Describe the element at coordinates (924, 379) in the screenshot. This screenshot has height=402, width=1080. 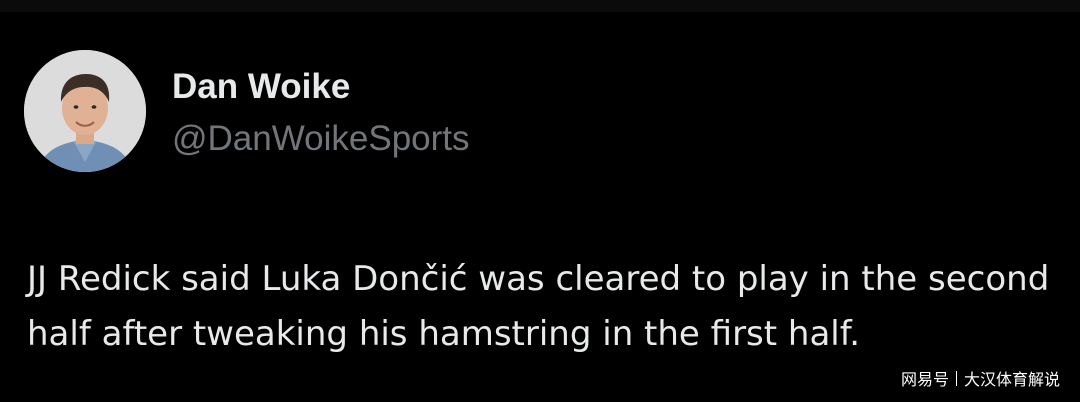
I see `watermark-brand: 网易号` at that location.